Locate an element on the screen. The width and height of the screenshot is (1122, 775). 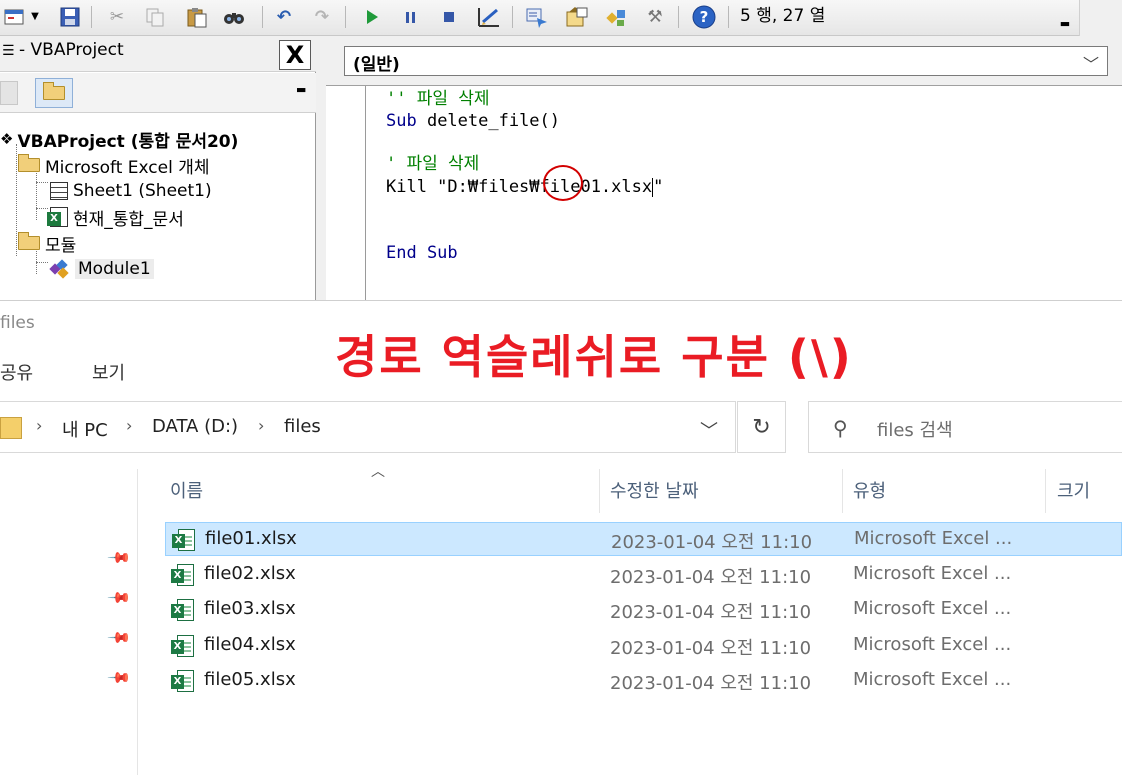
code-margin is located at coordinates (346, 193).